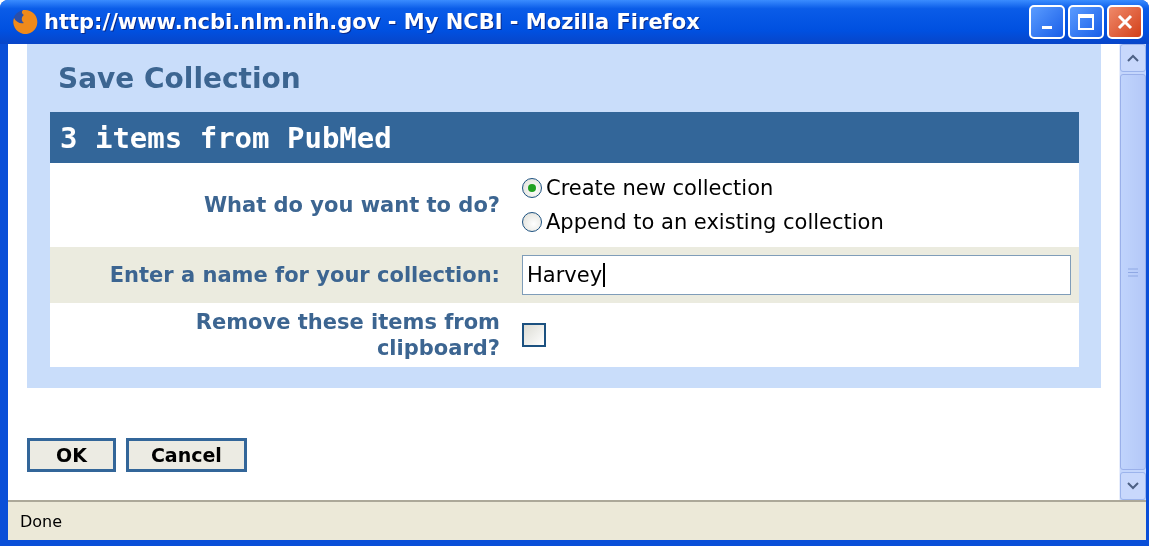 The height and width of the screenshot is (546, 1149). I want to click on field-label: Remove these items from clipboard?, so click(347, 335).